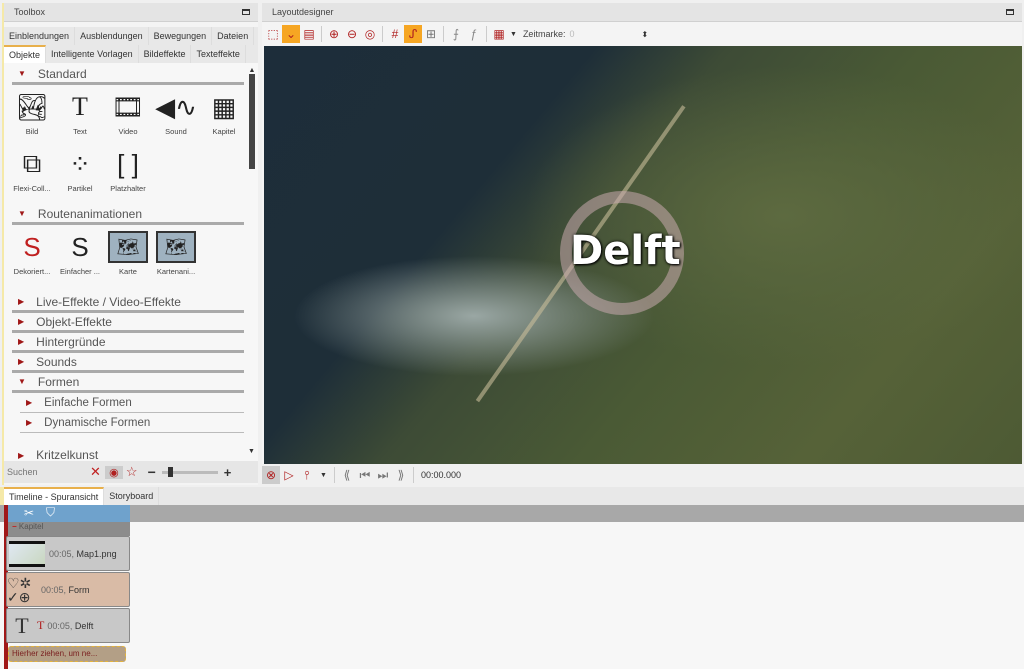  What do you see at coordinates (644, 34) in the screenshot?
I see `spinner-icon: ⬍` at bounding box center [644, 34].